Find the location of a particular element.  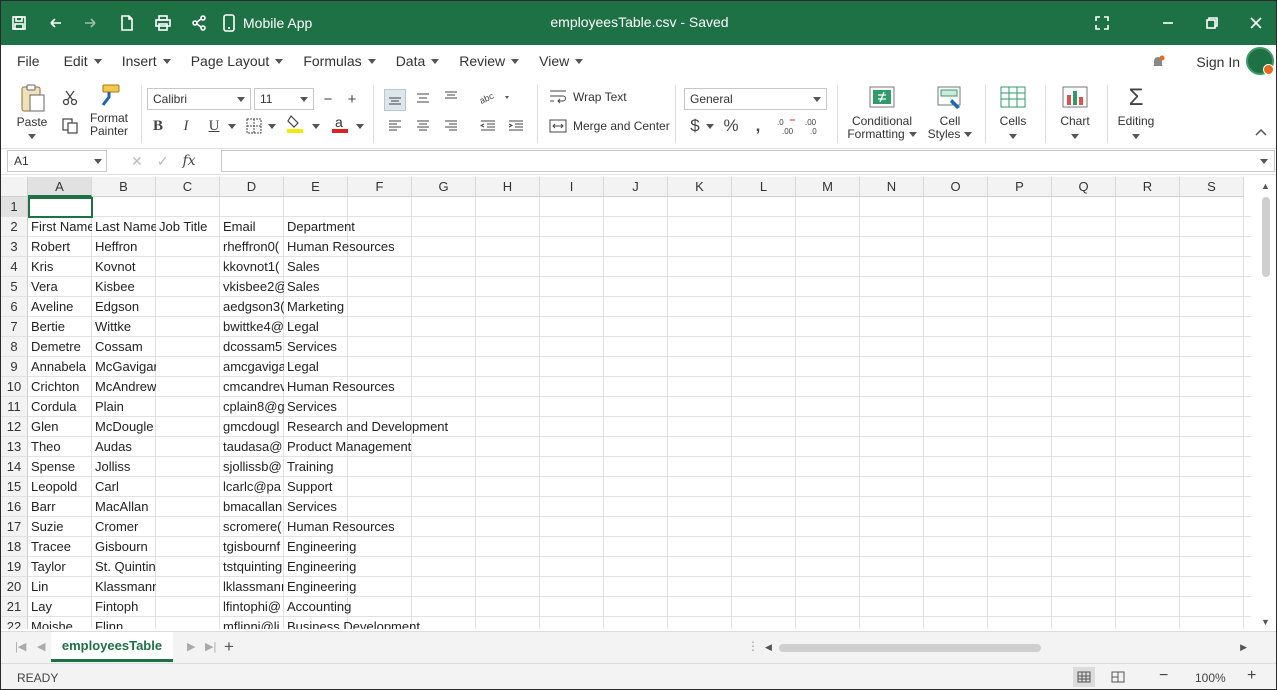

cell-a20: Lin is located at coordinates (60, 587).